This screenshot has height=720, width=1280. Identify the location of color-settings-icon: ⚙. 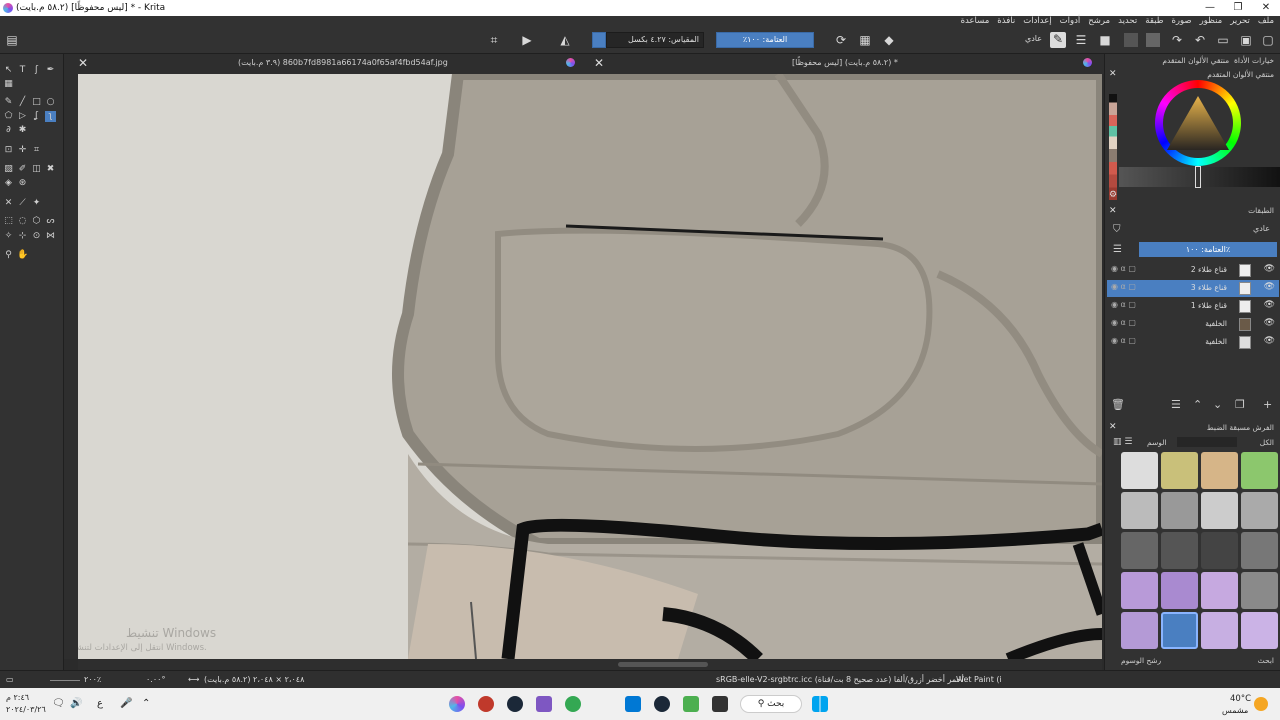
(1113, 195).